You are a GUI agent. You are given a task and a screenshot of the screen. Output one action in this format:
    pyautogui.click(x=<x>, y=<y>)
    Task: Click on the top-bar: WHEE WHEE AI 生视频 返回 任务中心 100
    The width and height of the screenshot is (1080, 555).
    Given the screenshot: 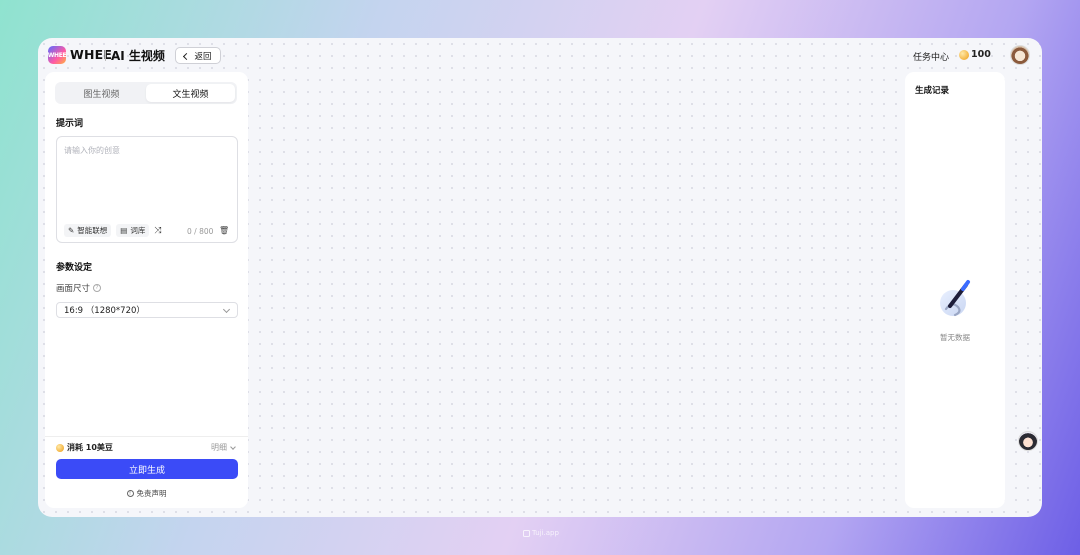 What is the action you would take?
    pyautogui.click(x=540, y=55)
    